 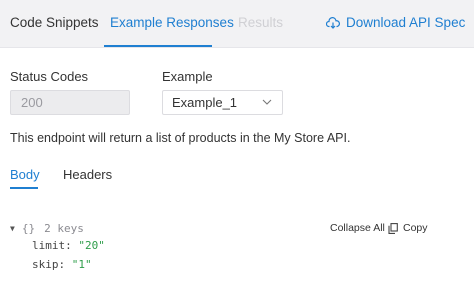 I want to click on json-key-count: 2 keys, so click(x=64, y=228).